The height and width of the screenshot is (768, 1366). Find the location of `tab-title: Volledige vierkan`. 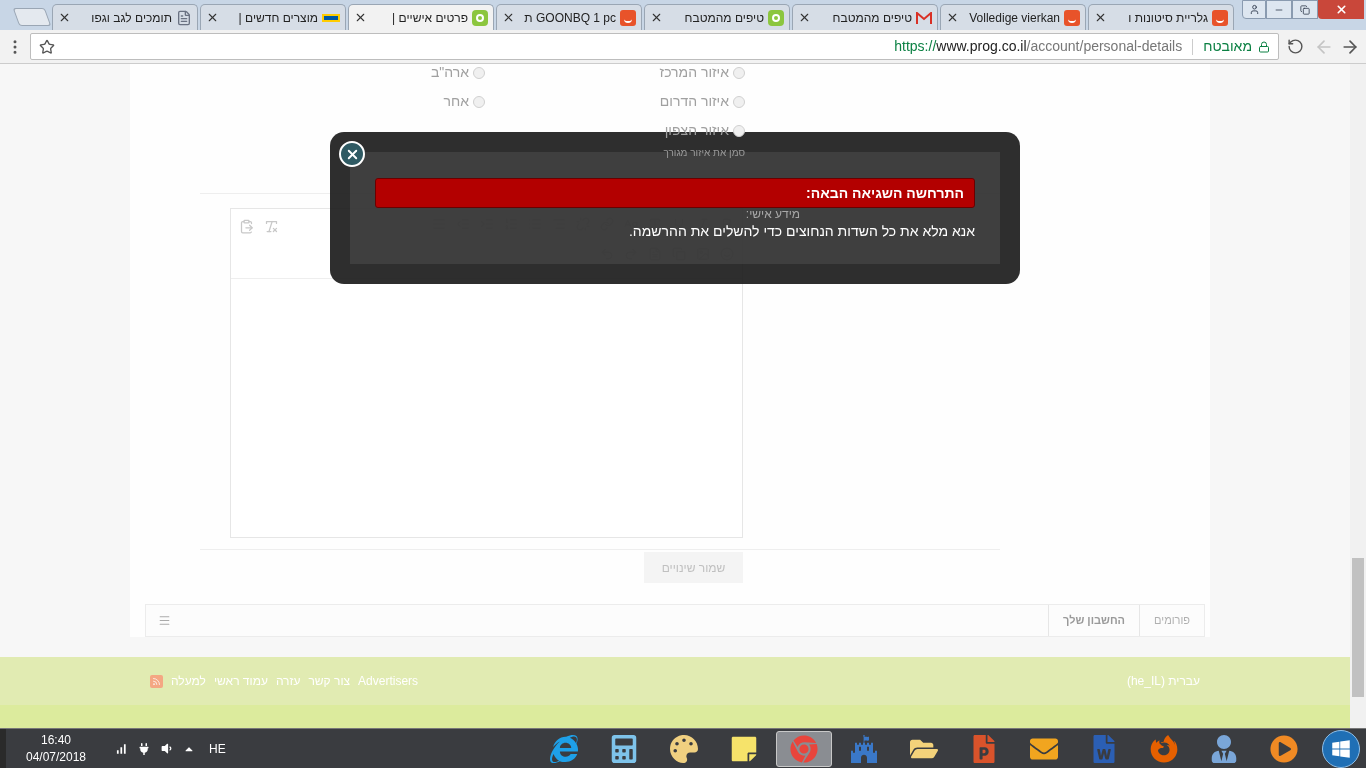

tab-title: Volledige vierkan is located at coordinates (1014, 18).